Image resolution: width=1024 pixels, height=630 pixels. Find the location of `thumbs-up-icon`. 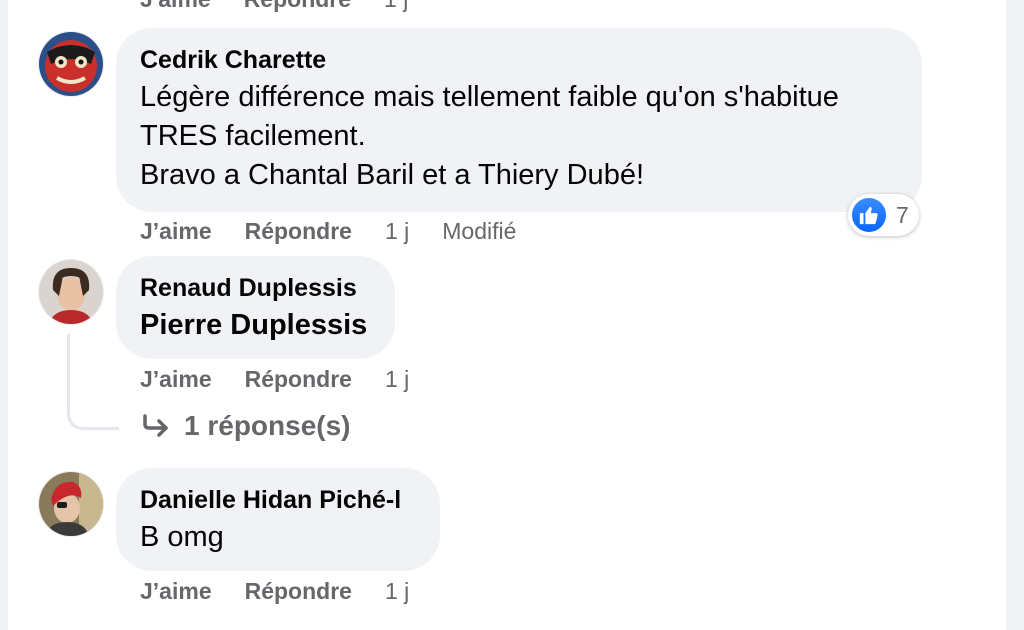

thumbs-up-icon is located at coordinates (869, 215).